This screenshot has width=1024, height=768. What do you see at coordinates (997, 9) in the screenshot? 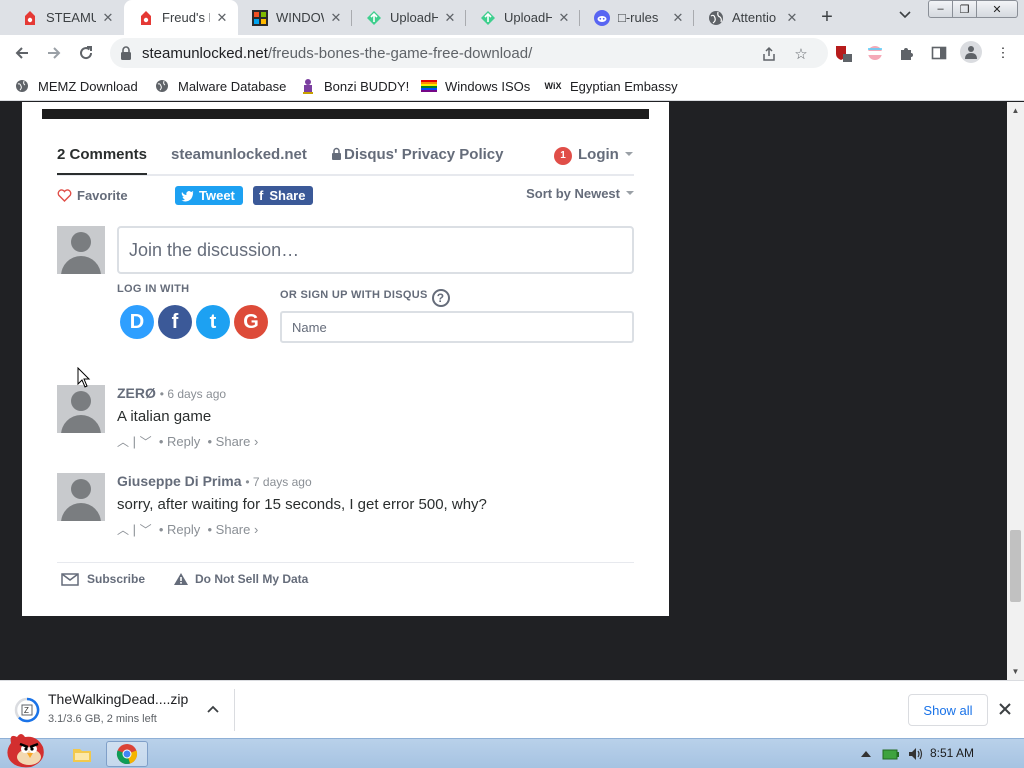
I see `close-window-button: ✕` at bounding box center [997, 9].